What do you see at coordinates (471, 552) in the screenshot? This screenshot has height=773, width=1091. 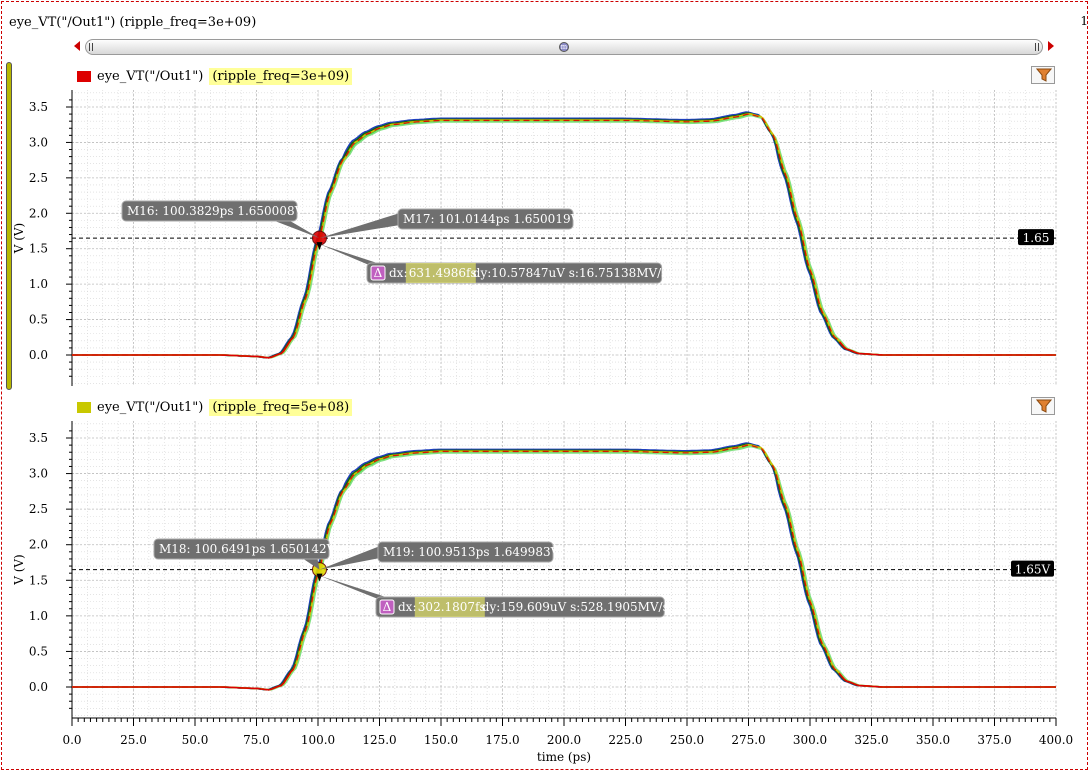 I see `marker-label-b: M19: 100.9513ps 1.649983V` at bounding box center [471, 552].